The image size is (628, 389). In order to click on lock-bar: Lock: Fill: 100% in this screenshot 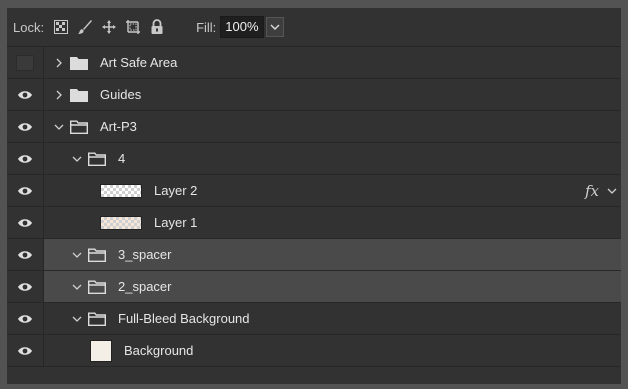, I will do `click(314, 27)`.